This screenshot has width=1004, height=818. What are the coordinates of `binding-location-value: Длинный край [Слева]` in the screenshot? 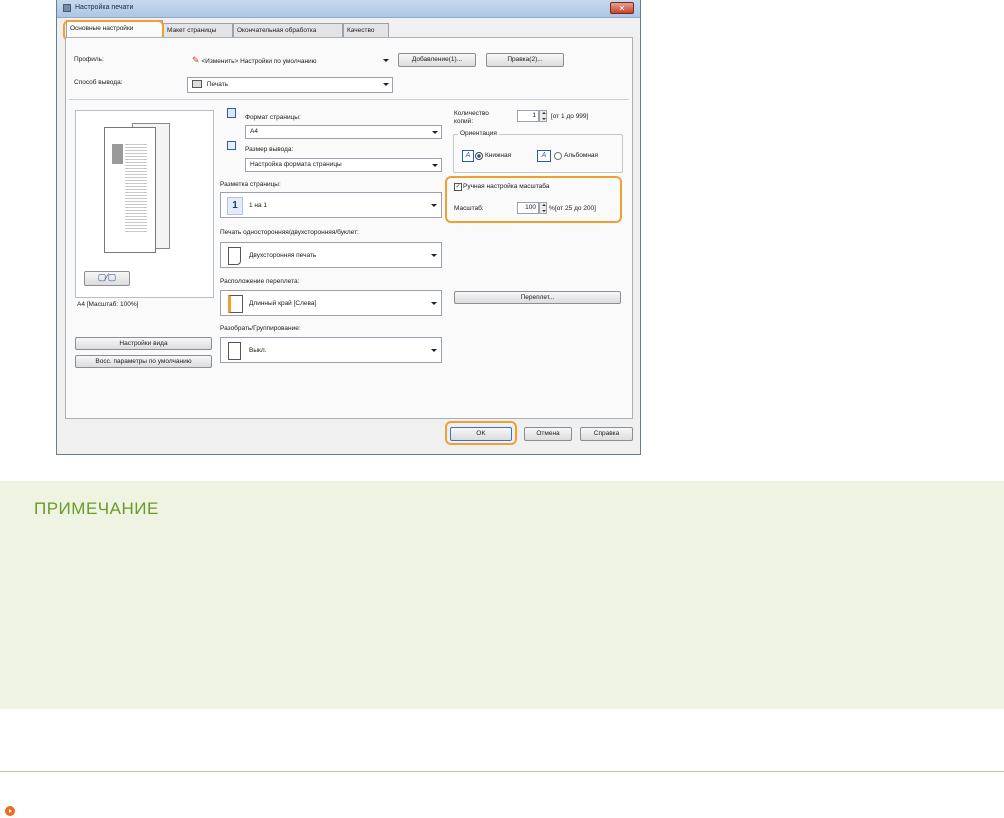 It's located at (283, 303).